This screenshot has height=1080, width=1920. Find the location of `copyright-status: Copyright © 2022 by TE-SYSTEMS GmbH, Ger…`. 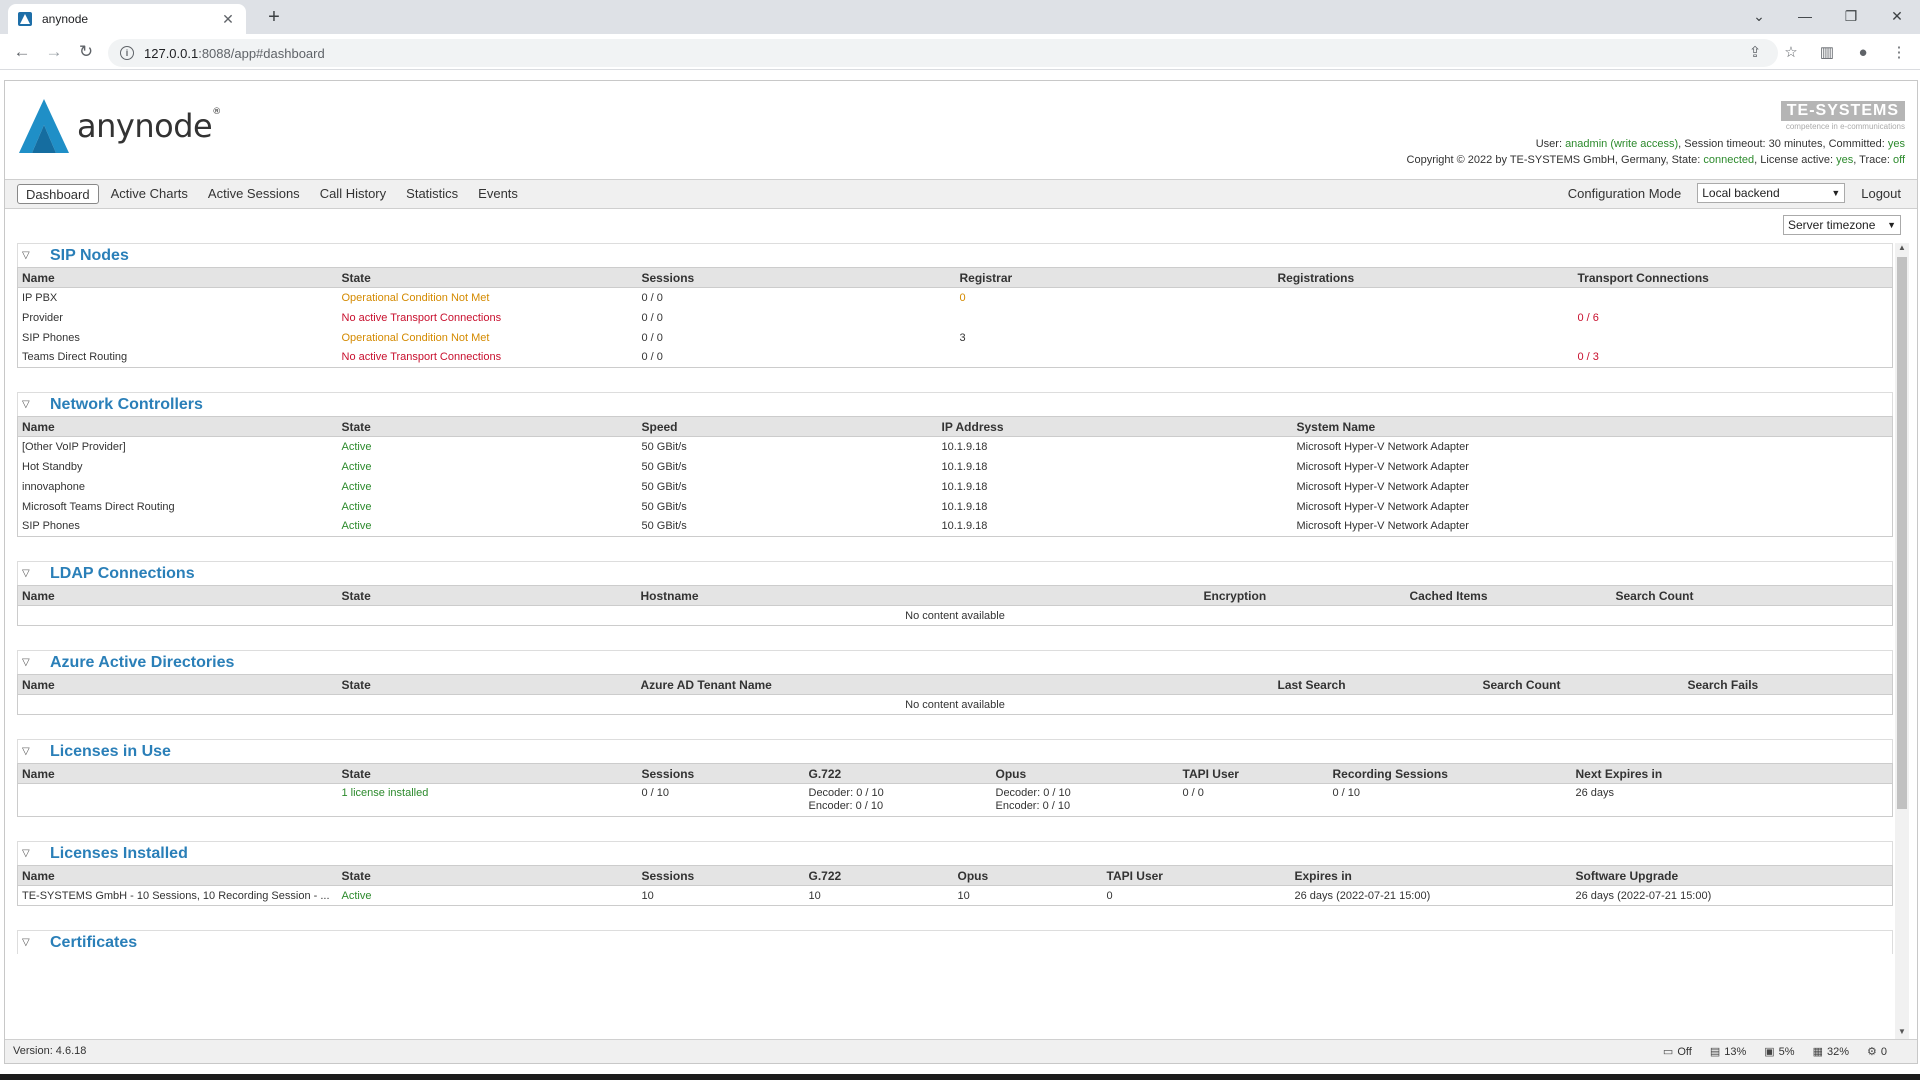

copyright-status: Copyright © 2022 by TE-SYSTEMS GmbH, Ger… is located at coordinates (1655, 160).